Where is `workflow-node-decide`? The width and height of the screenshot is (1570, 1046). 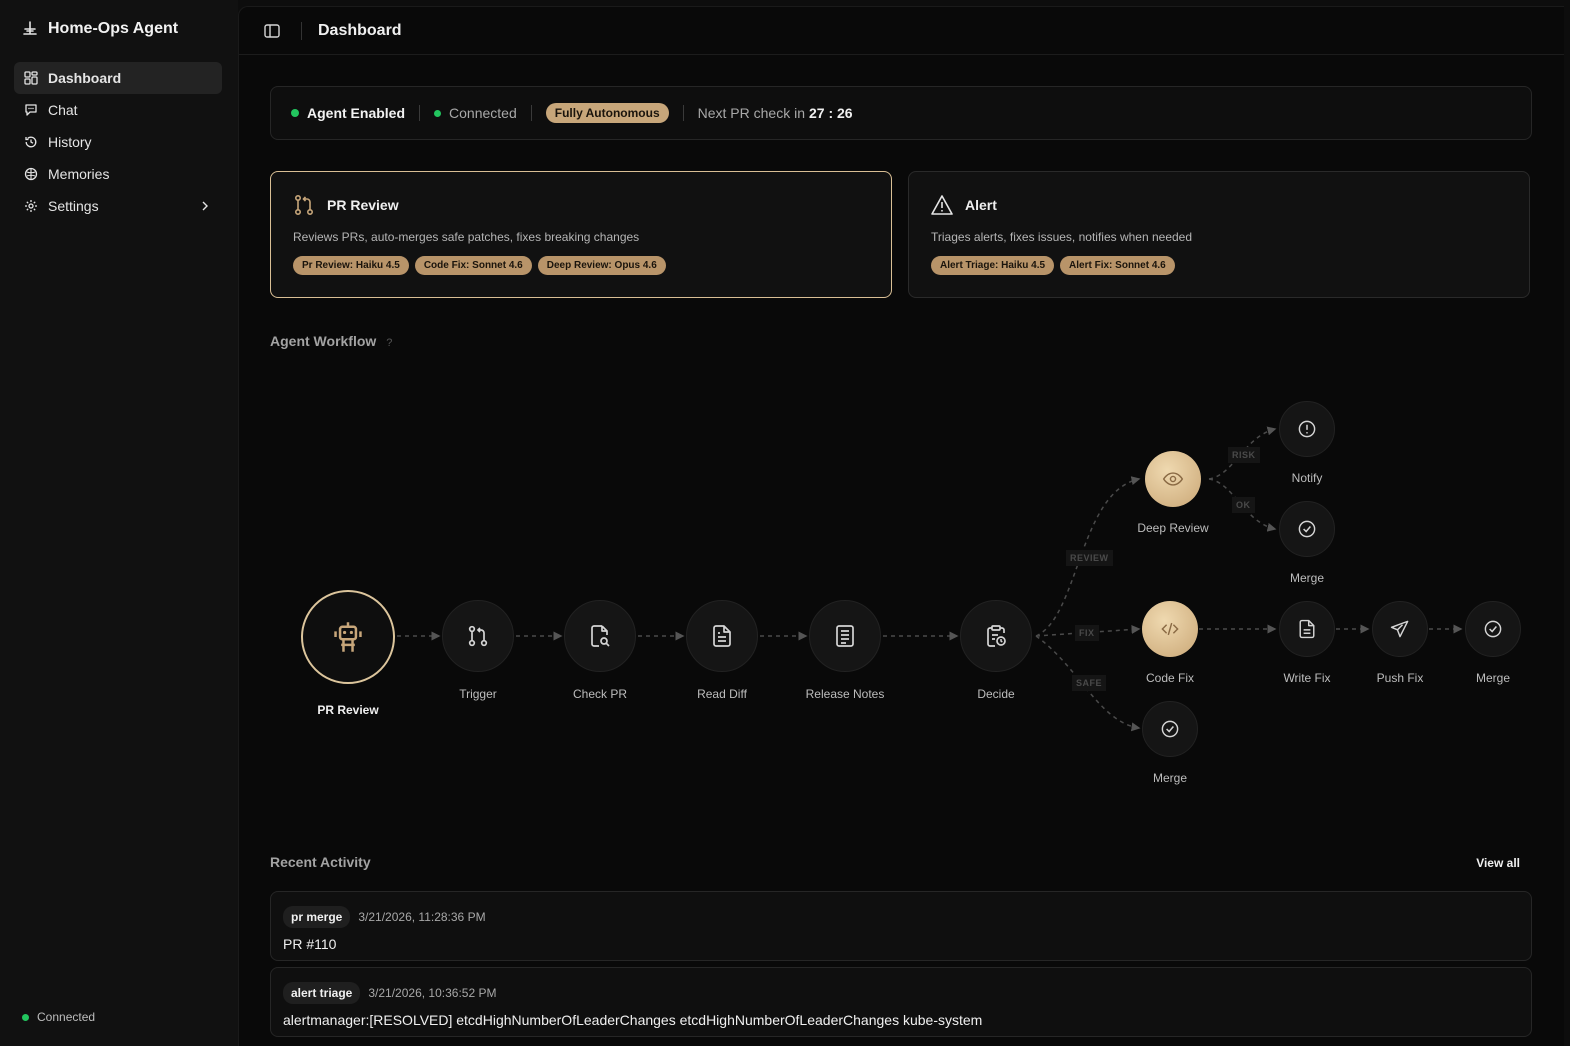 workflow-node-decide is located at coordinates (996, 636).